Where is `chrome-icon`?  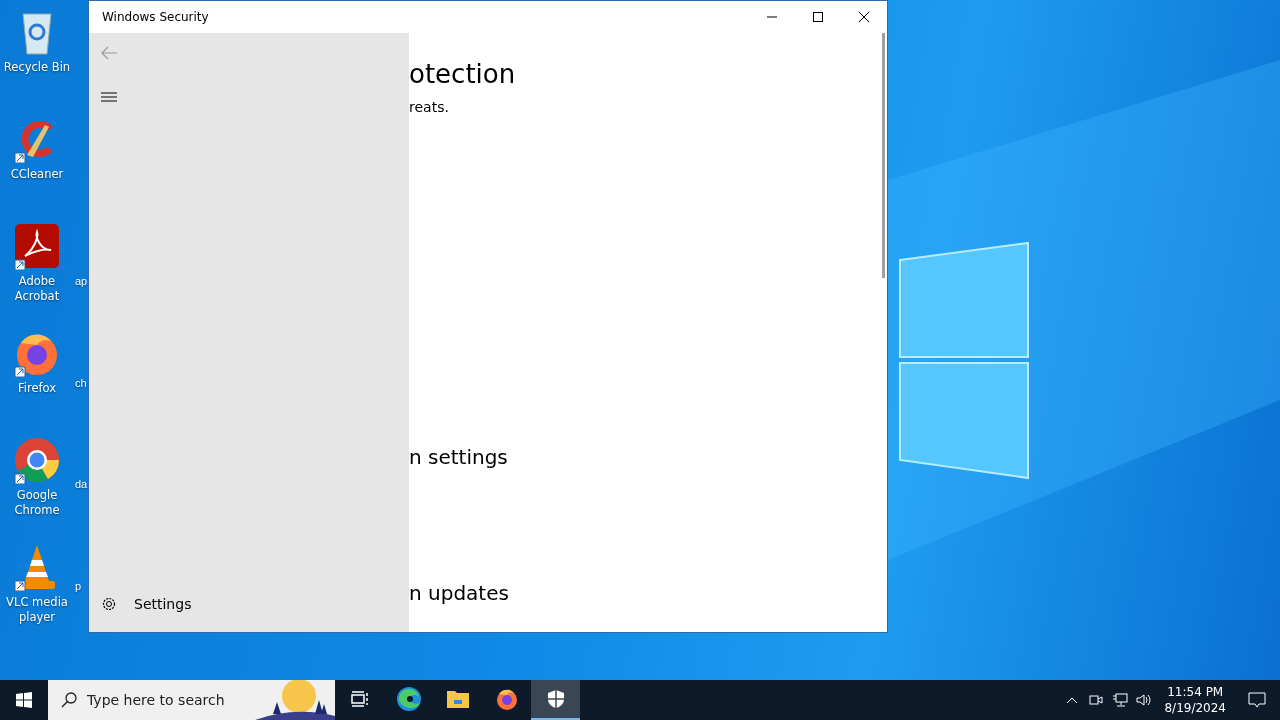
chrome-icon is located at coordinates (37, 460).